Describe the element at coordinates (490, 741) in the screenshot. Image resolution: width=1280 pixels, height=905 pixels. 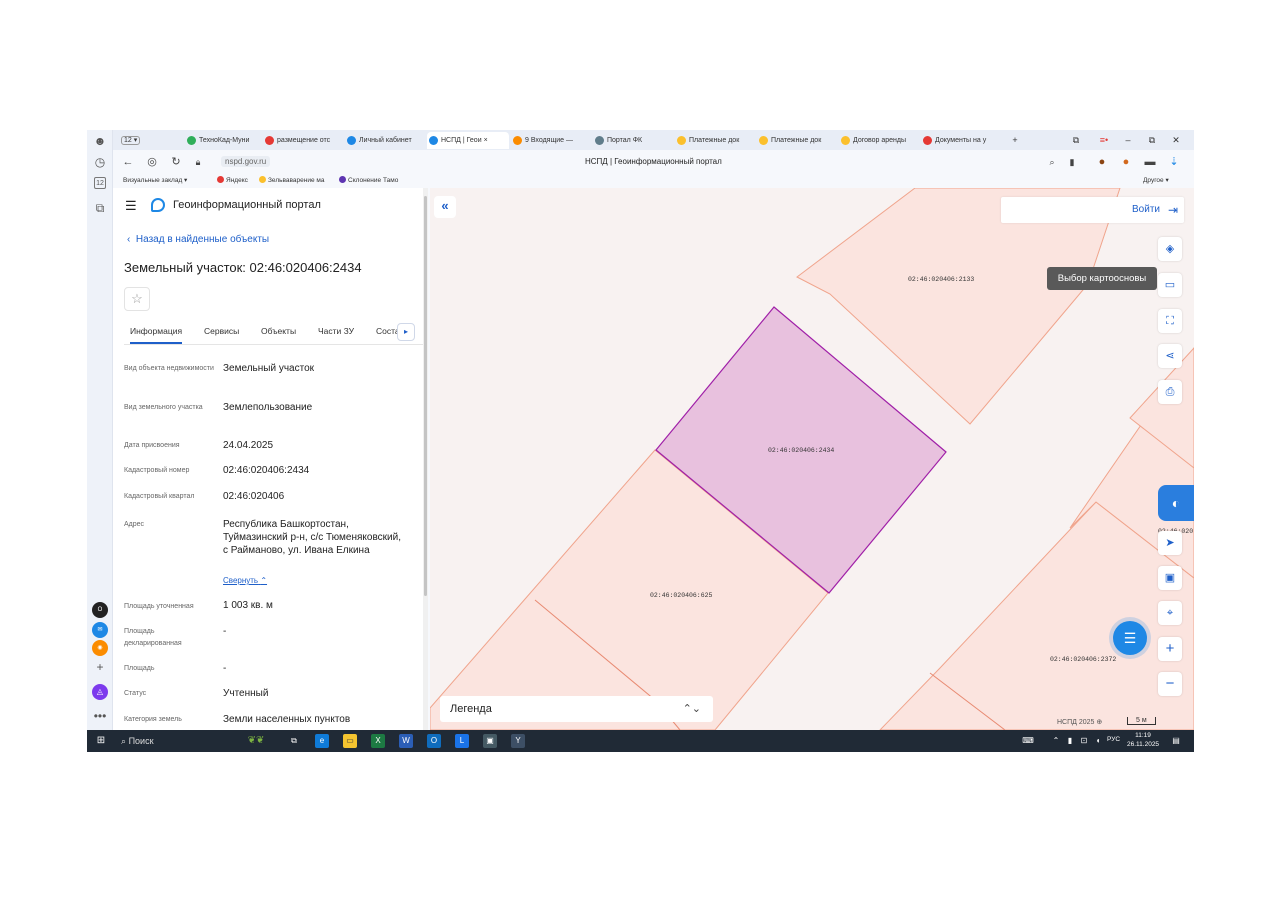
I see `monitor-app-icon: ▣` at that location.